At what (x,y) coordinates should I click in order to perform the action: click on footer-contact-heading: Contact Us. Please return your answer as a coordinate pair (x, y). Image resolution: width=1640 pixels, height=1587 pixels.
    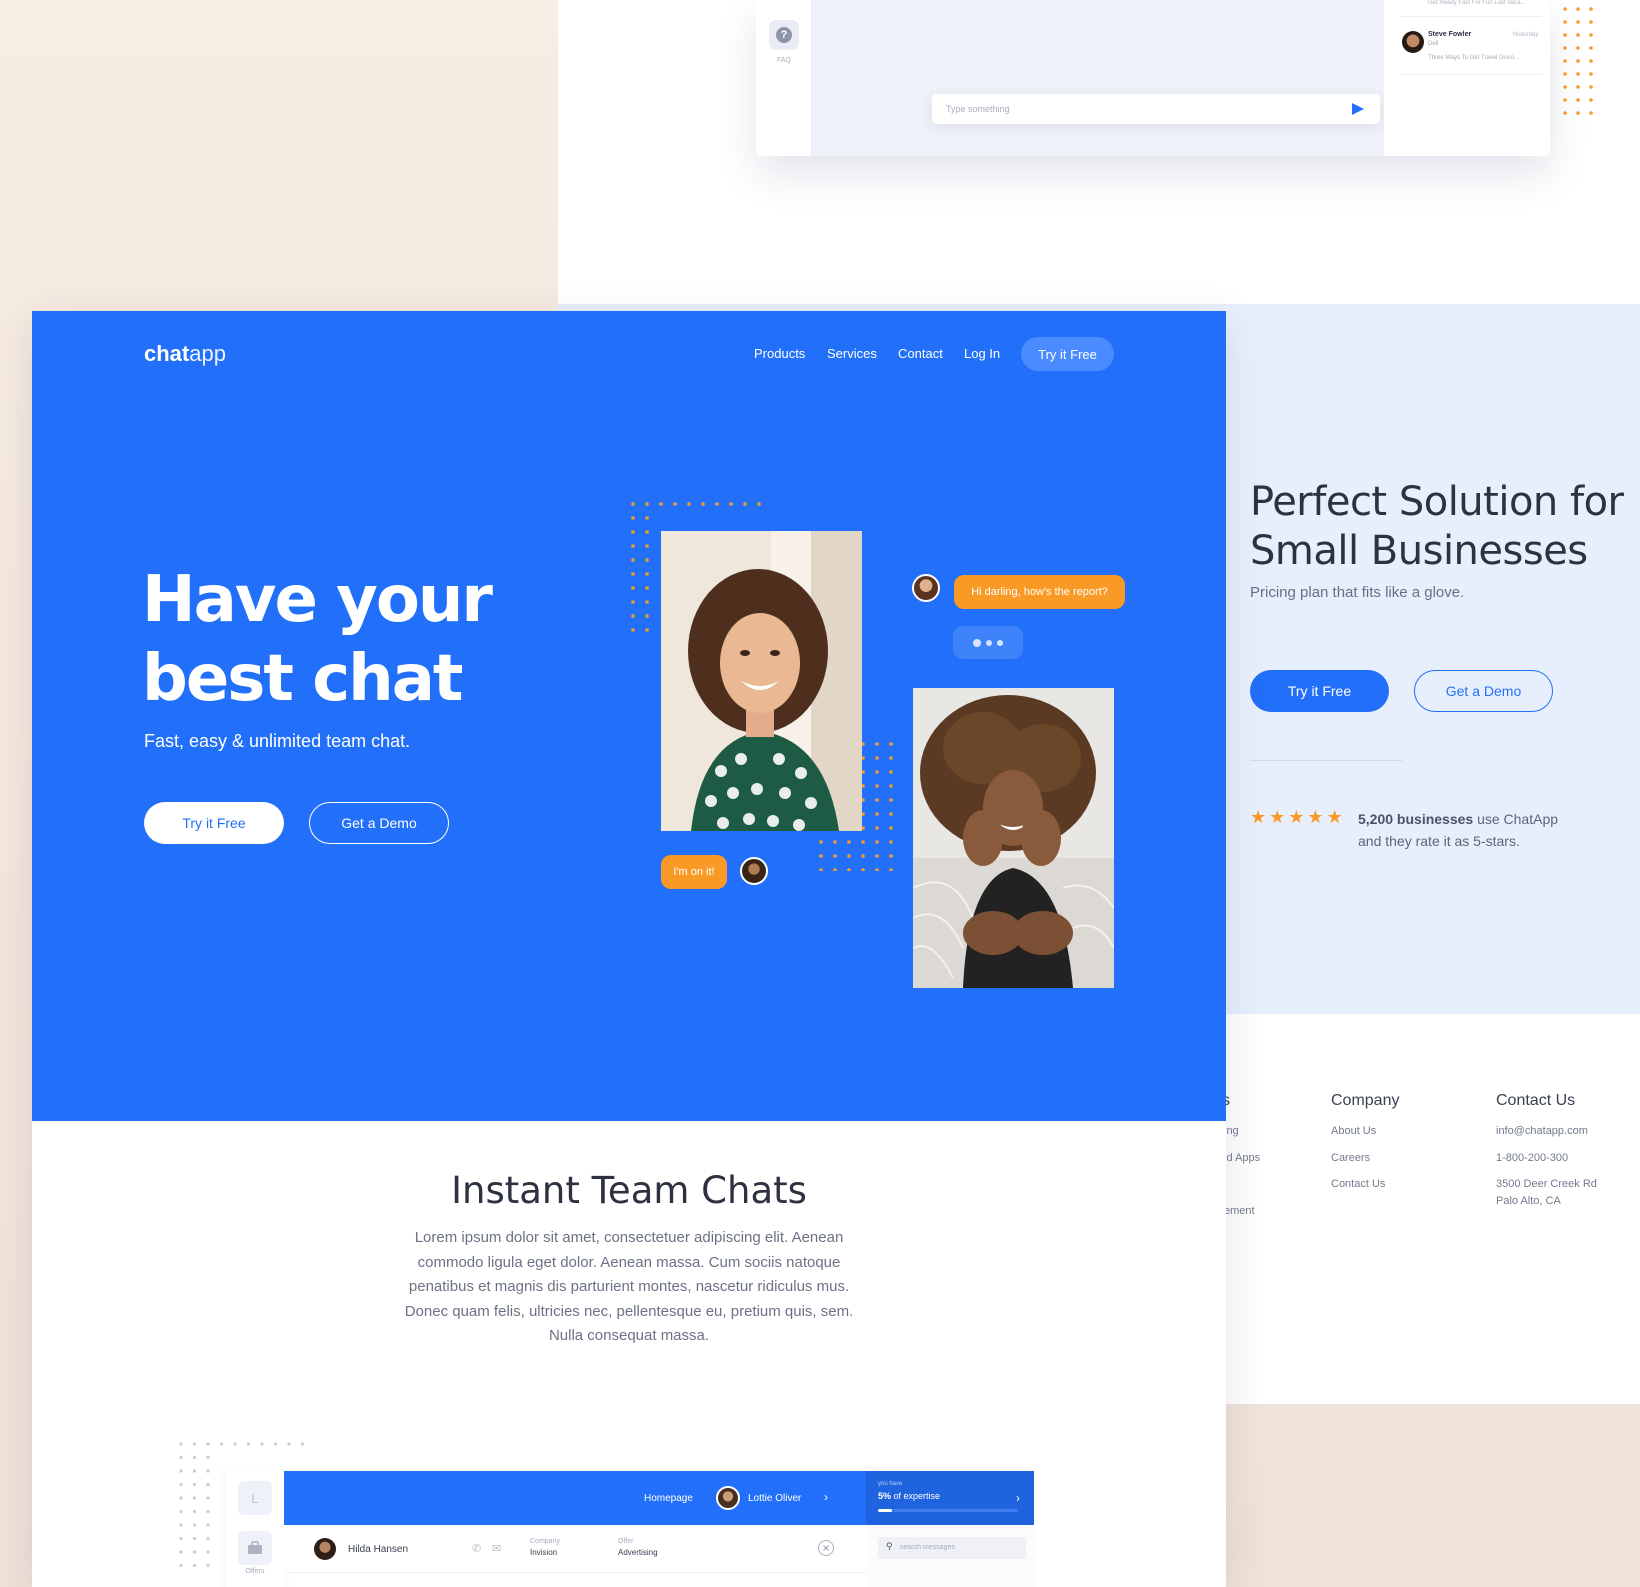
    Looking at the image, I should click on (1536, 1100).